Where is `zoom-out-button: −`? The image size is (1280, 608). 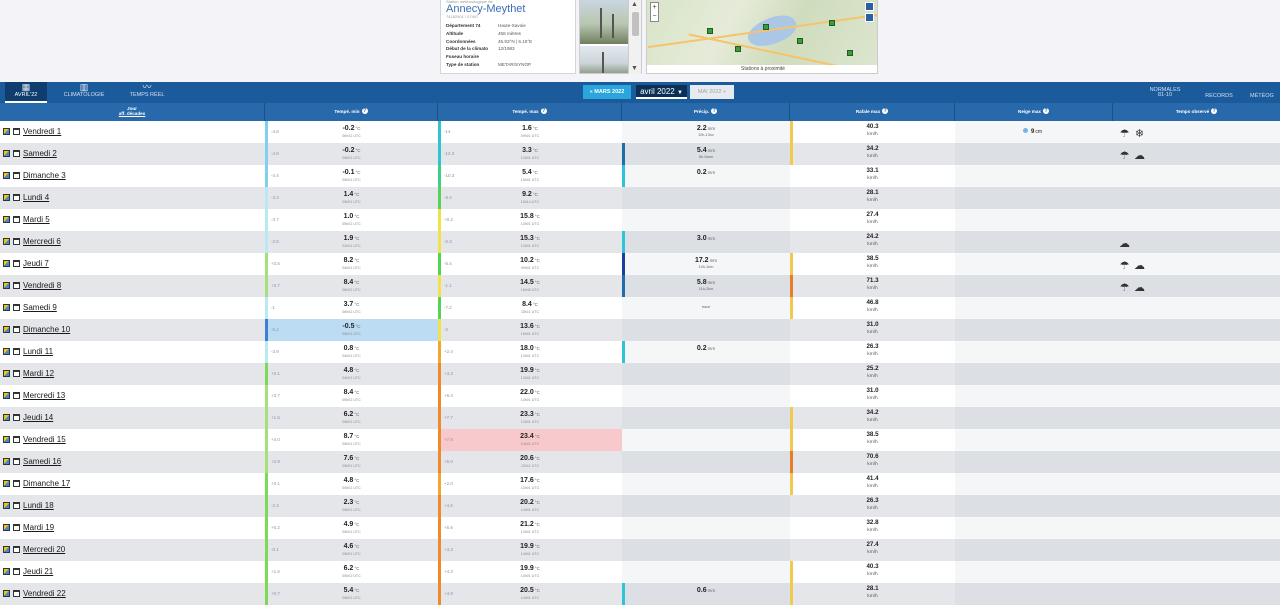 zoom-out-button: − is located at coordinates (654, 16).